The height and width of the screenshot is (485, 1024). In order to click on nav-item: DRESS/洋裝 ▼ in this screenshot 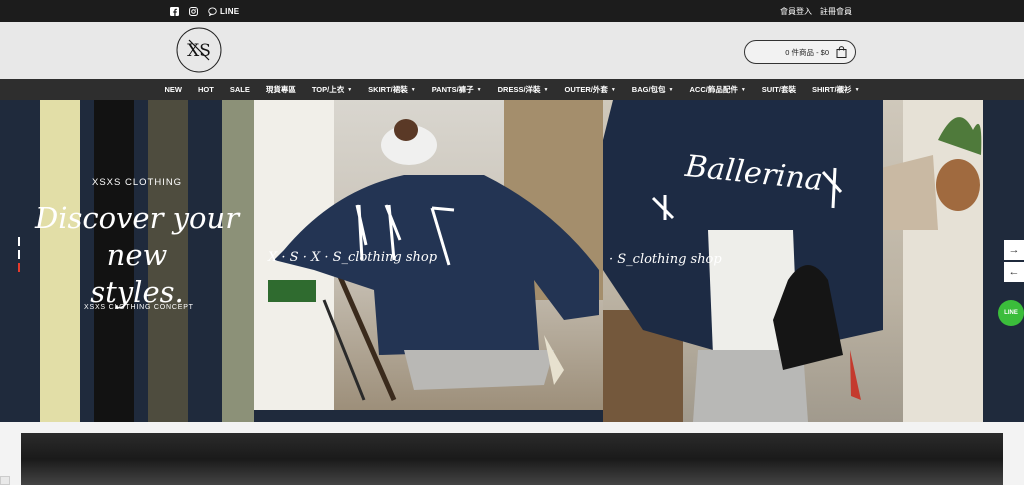, I will do `click(523, 89)`.